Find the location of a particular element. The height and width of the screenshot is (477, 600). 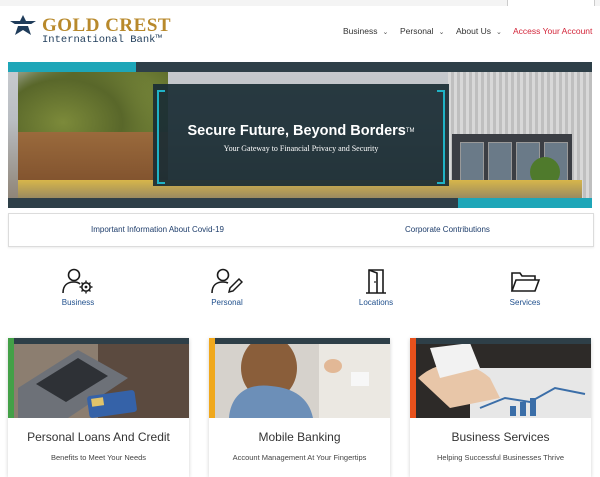

card-title: Business Services is located at coordinates (500, 437).